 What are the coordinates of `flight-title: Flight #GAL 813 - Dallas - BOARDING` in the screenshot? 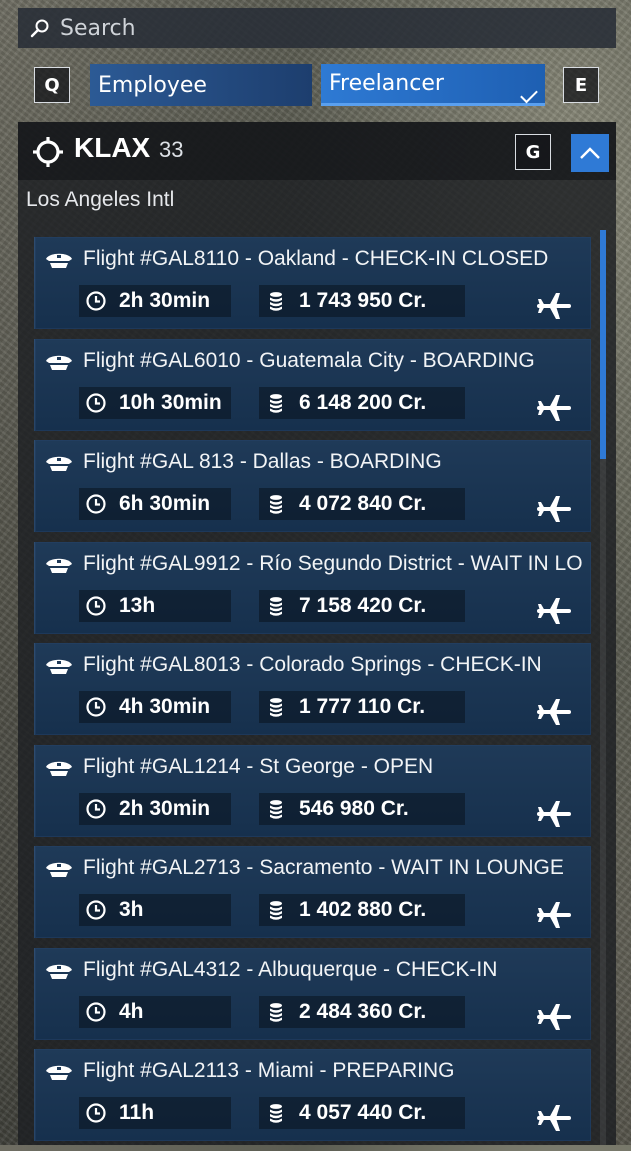 It's located at (262, 461).